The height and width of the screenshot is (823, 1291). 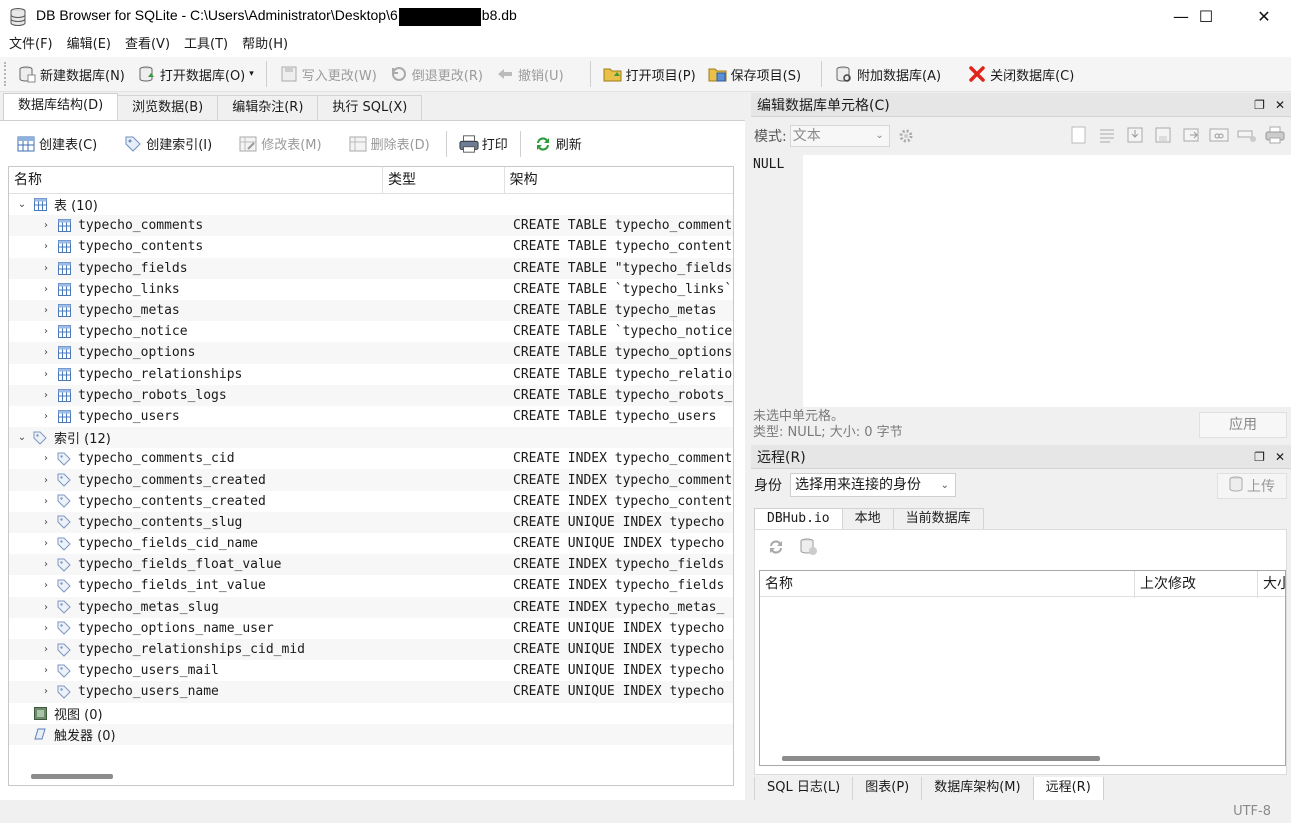 I want to click on link-icon, so click(x=1219, y=135).